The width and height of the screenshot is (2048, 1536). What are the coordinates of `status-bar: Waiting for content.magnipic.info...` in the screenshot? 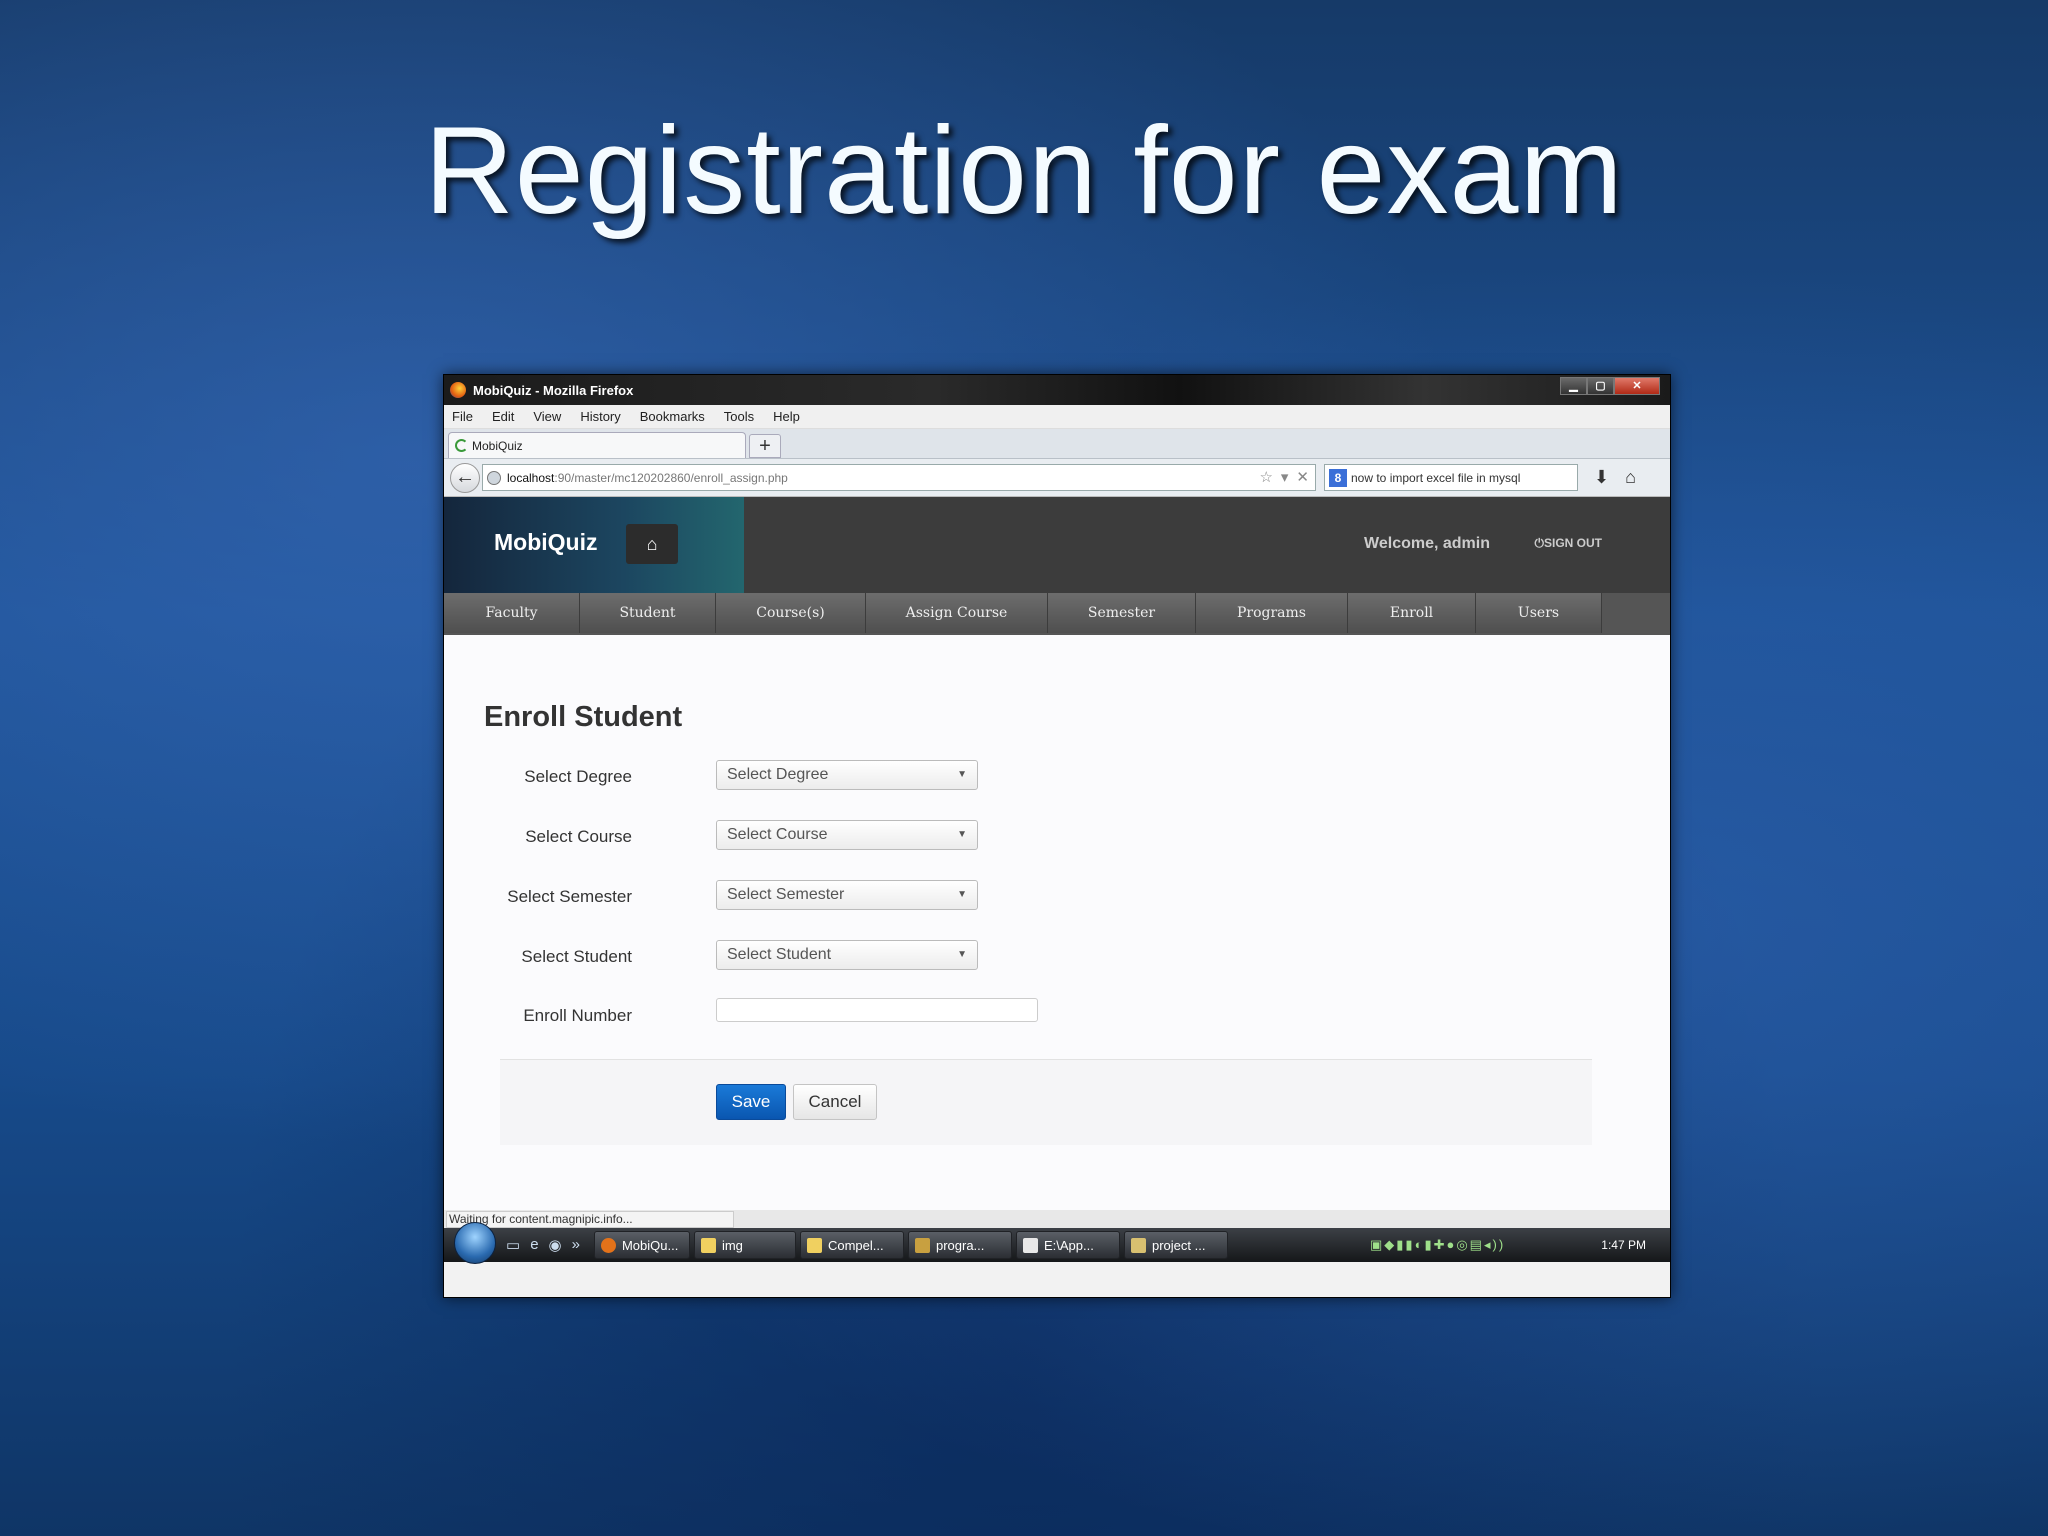 It's located at (1057, 1219).